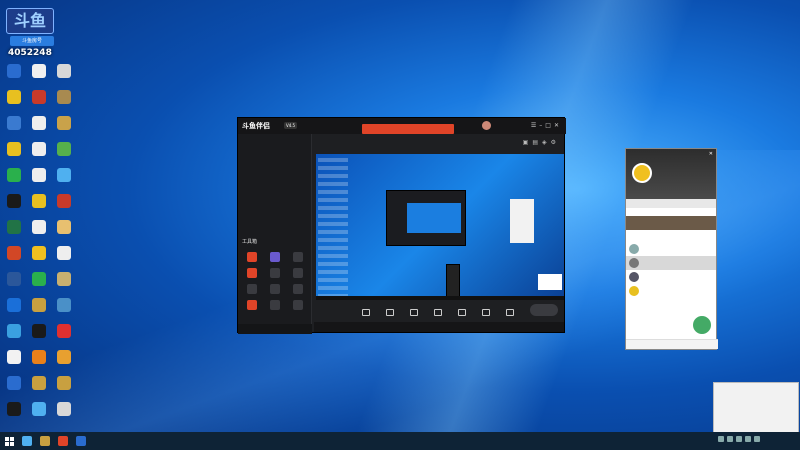 This screenshot has width=800, height=450. What do you see at coordinates (537, 142) in the screenshot?
I see `screen-icon: ▤` at bounding box center [537, 142].